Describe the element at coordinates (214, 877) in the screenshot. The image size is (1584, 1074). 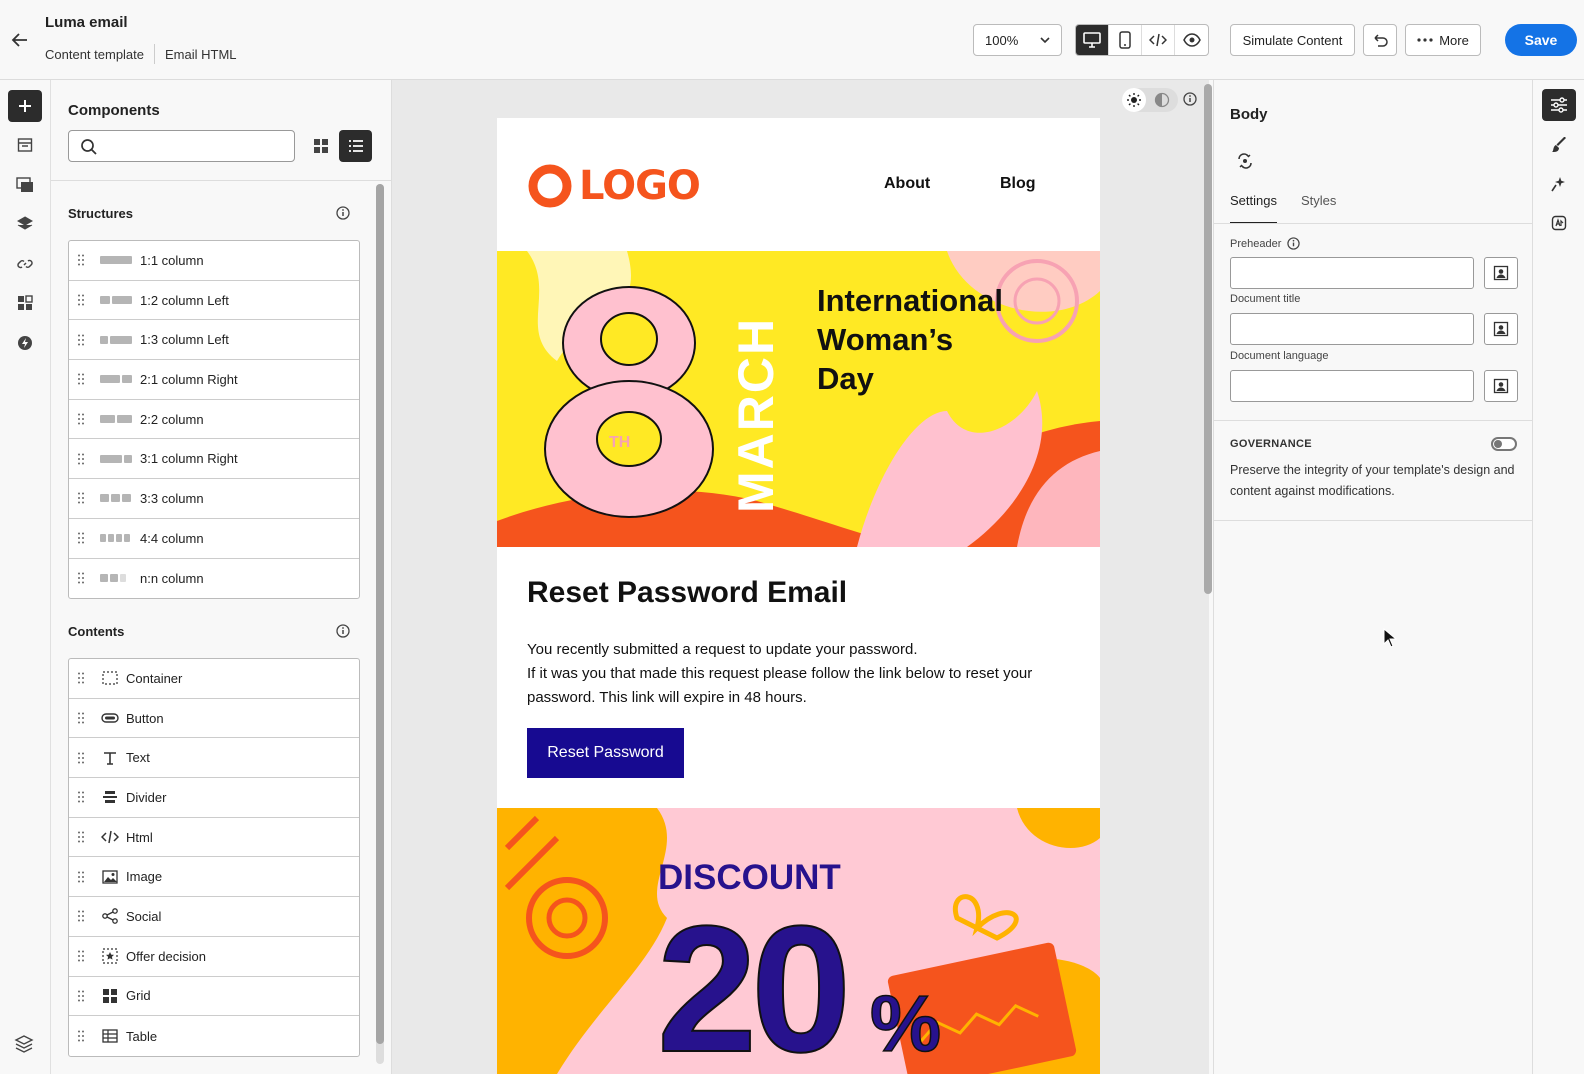
I see `list-item: Image` at that location.